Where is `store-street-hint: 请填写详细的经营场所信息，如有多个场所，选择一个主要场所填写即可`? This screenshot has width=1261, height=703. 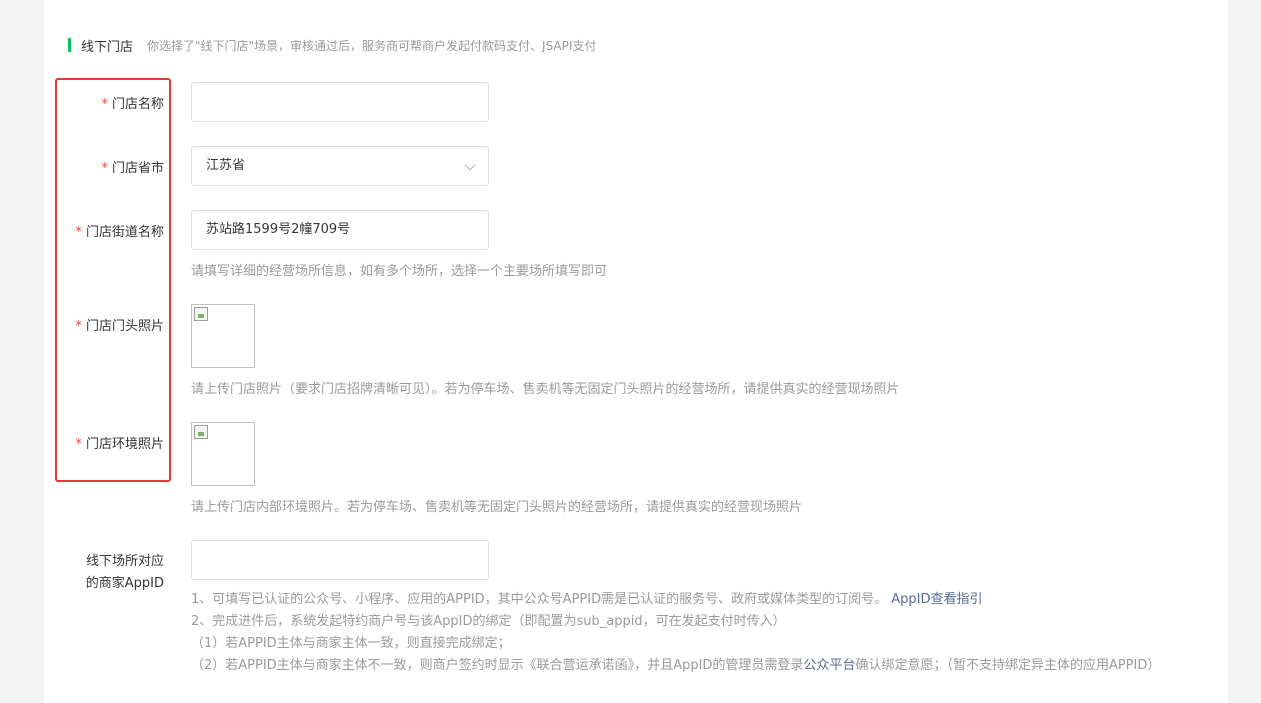 store-street-hint: 请填写详细的经营场所信息，如有多个场所，选择一个主要场所填写即可 is located at coordinates (399, 271).